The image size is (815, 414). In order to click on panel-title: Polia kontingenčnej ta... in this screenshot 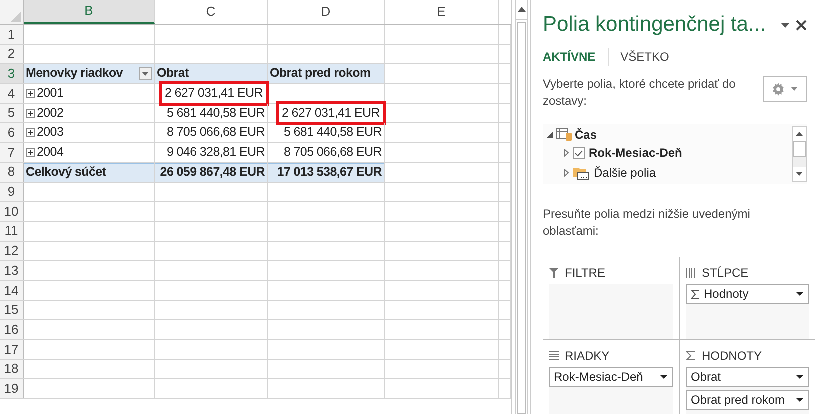, I will do `click(654, 25)`.